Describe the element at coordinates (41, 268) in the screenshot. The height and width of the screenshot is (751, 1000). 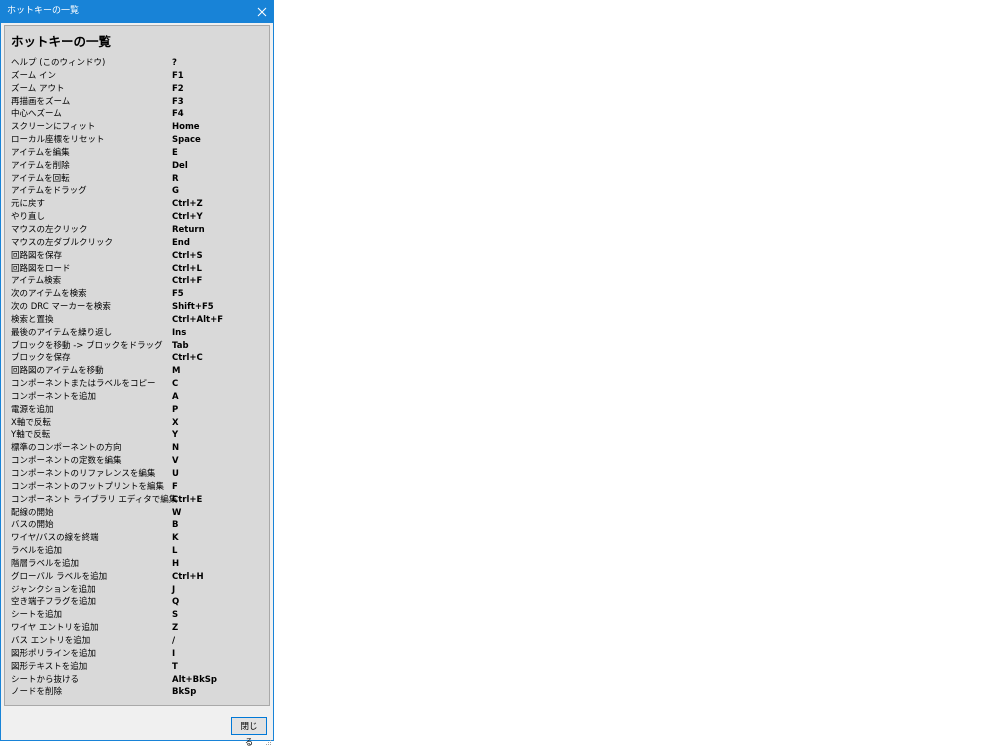
I see `hotkey-action: 回路図をロード` at that location.